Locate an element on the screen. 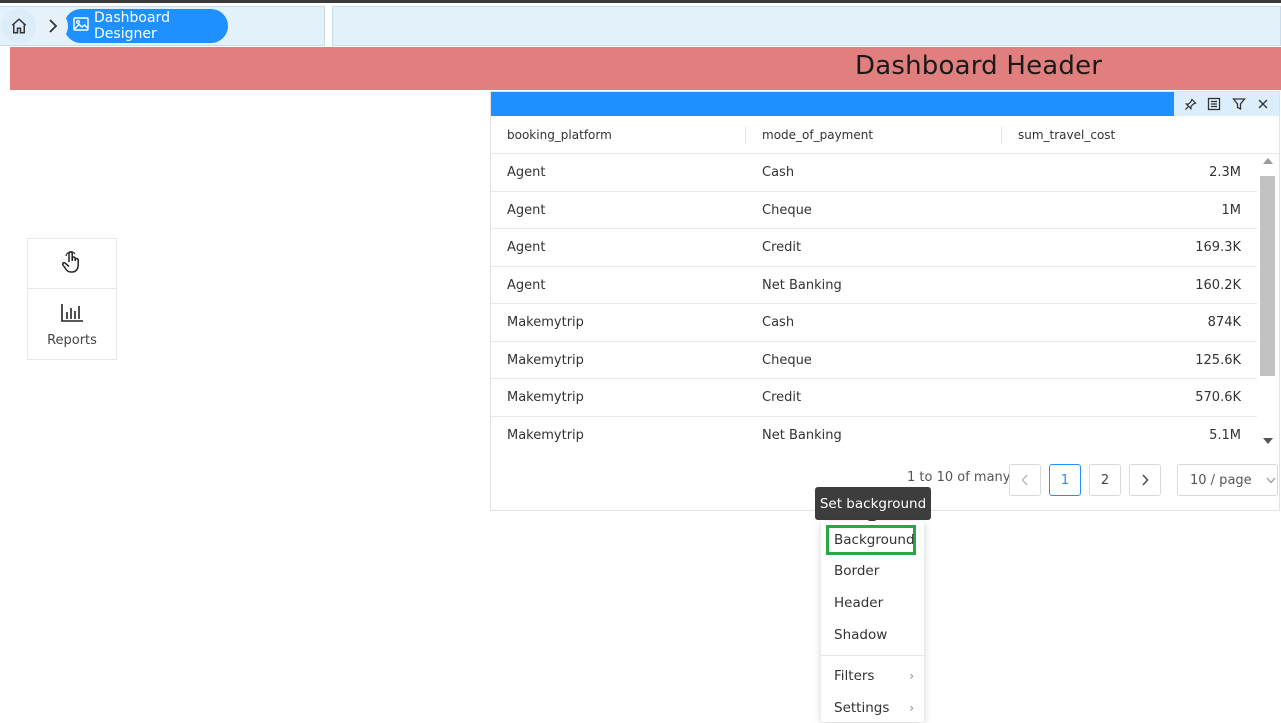 The height and width of the screenshot is (723, 1281). reports-label: Reports is located at coordinates (72, 340).